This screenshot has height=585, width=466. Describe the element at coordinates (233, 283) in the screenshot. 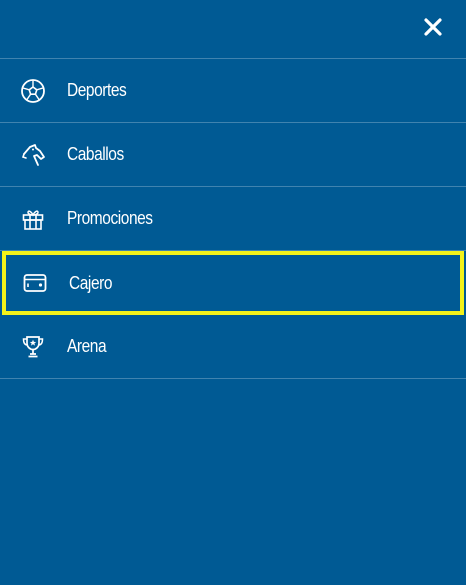

I see `menu-item-cajero: Cajero` at that location.